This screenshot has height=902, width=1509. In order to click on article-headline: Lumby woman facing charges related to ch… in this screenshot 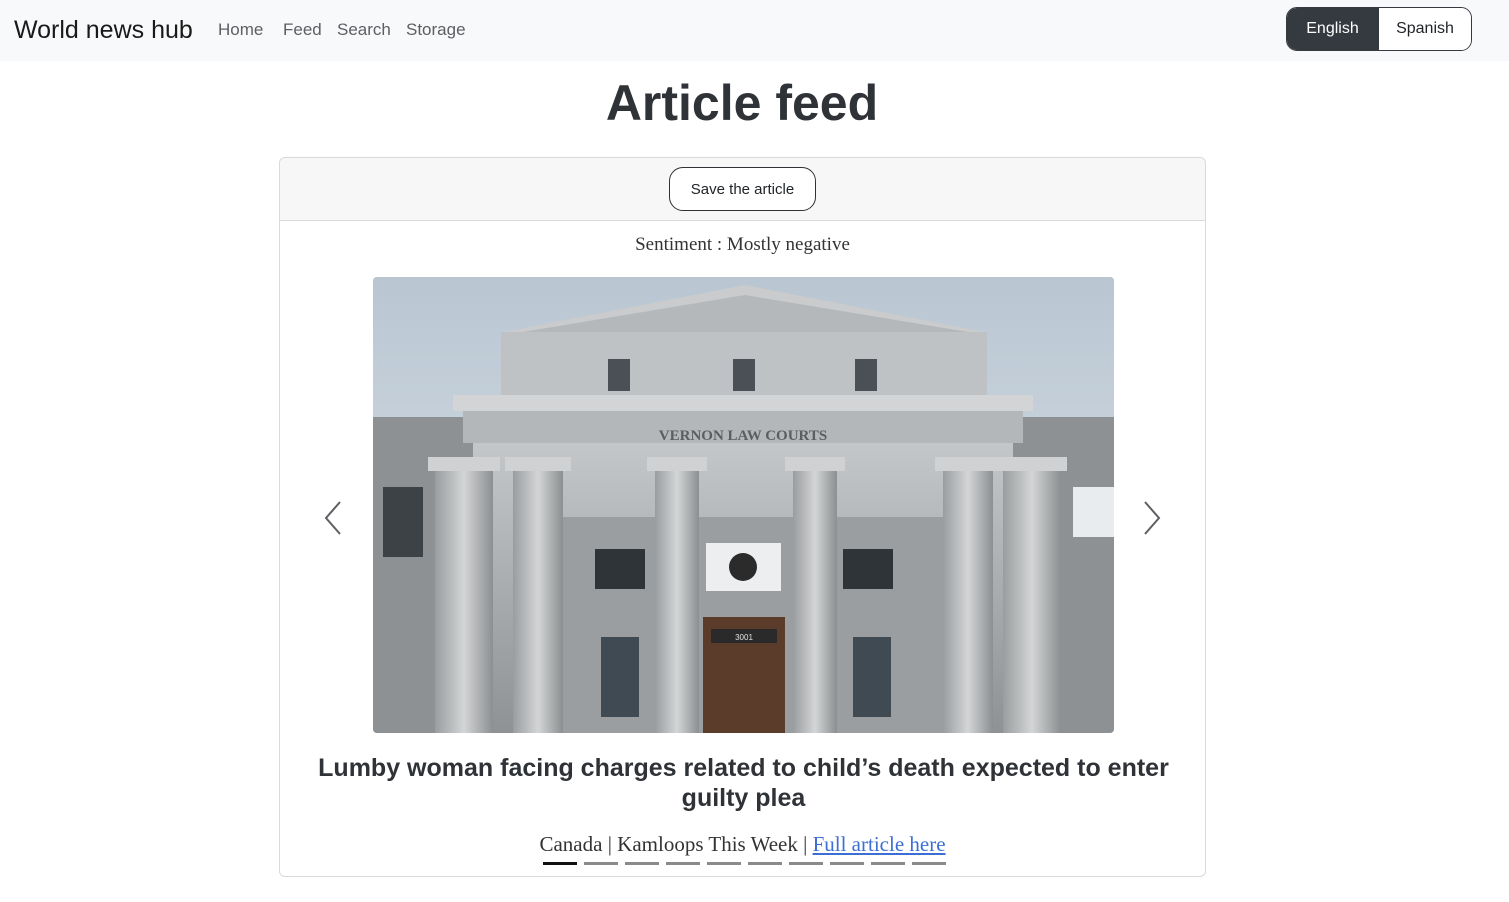, I will do `click(743, 783)`.